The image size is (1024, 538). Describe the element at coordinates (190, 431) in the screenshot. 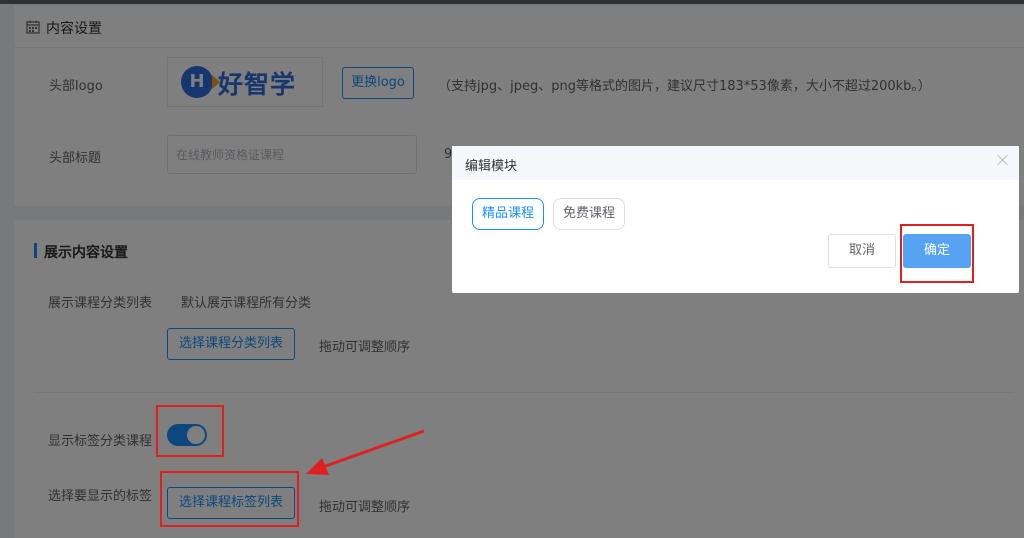

I see `annotation-box-toggle` at that location.